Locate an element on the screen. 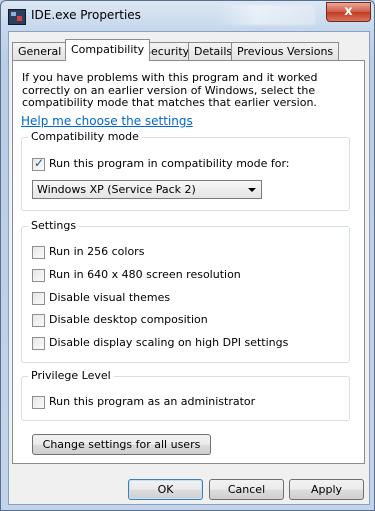 The image size is (375, 511). close-button: x is located at coordinates (348, 12).